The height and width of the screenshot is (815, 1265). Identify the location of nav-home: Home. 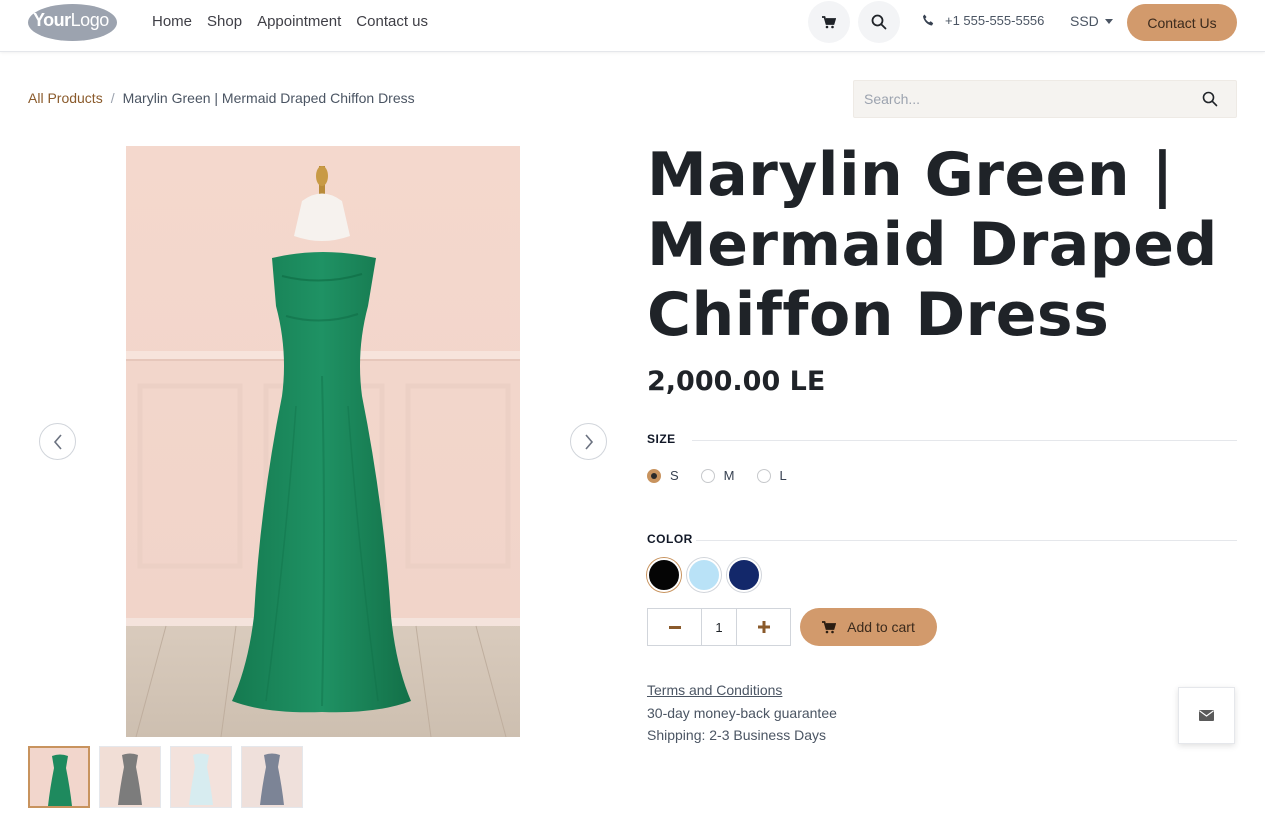
(172, 21).